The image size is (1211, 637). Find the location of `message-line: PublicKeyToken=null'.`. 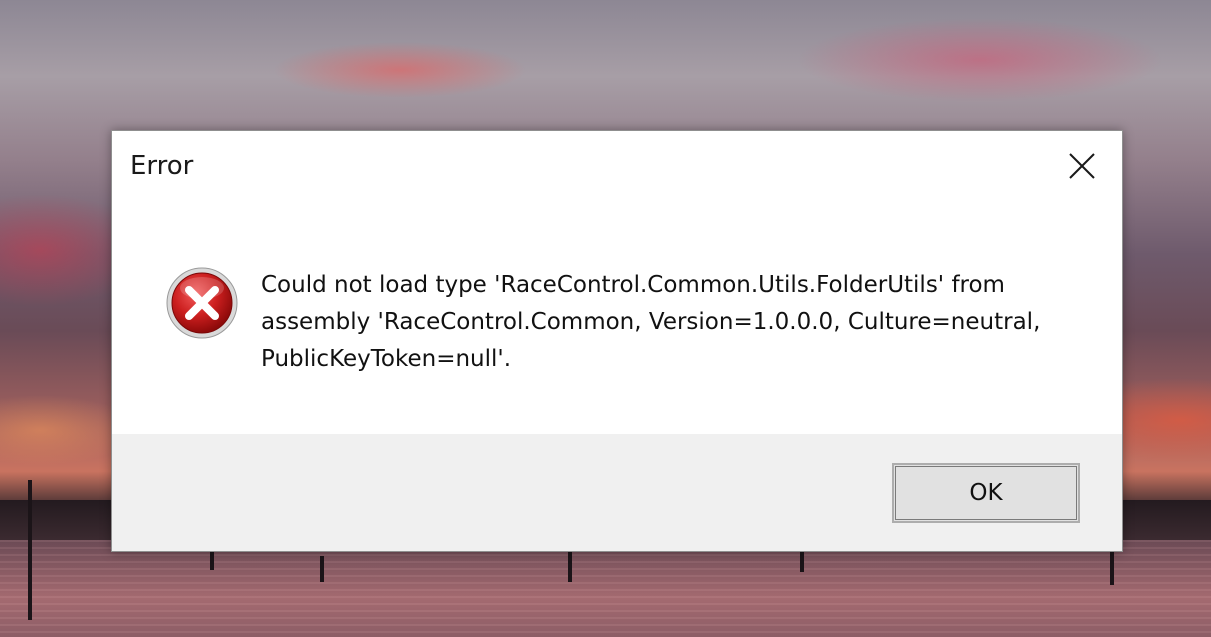

message-line: PublicKeyToken=null'. is located at coordinates (386, 359).